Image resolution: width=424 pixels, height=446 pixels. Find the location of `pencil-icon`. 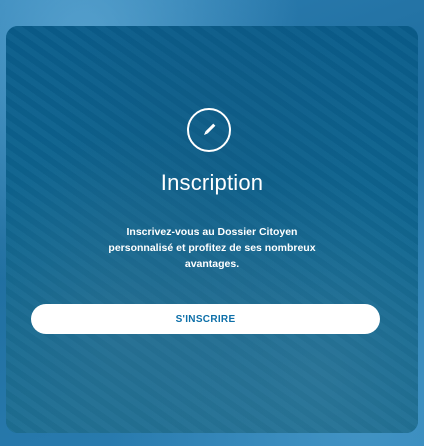

pencil-icon is located at coordinates (209, 130).